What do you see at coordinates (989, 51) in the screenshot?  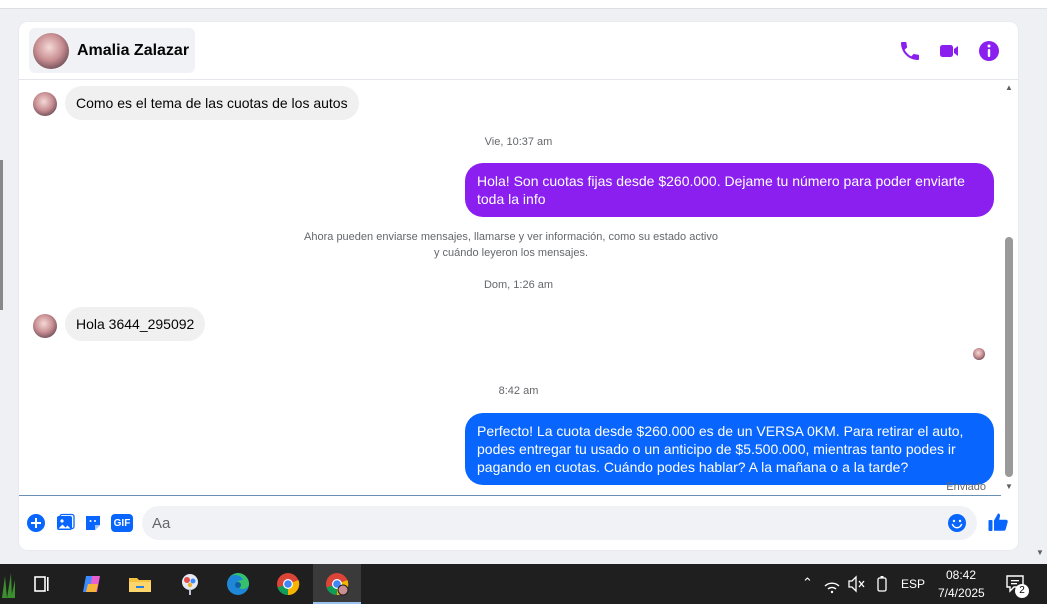 I see `info-icon` at bounding box center [989, 51].